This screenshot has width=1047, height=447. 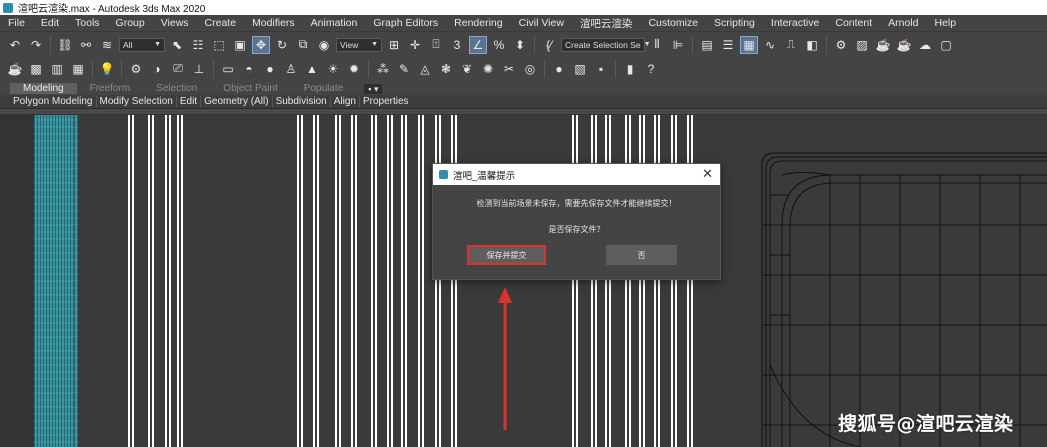 What do you see at coordinates (65, 45) in the screenshot?
I see `link-icon: ⛓` at bounding box center [65, 45].